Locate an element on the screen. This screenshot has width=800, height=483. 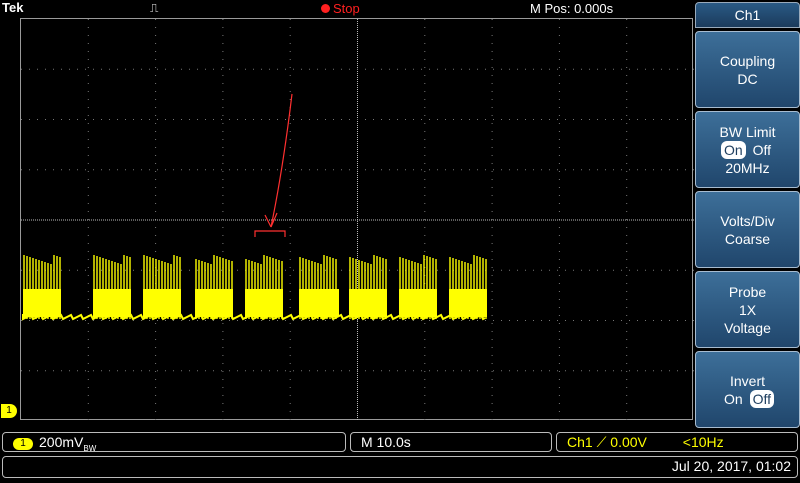
run-state: Stop is located at coordinates (346, 8).